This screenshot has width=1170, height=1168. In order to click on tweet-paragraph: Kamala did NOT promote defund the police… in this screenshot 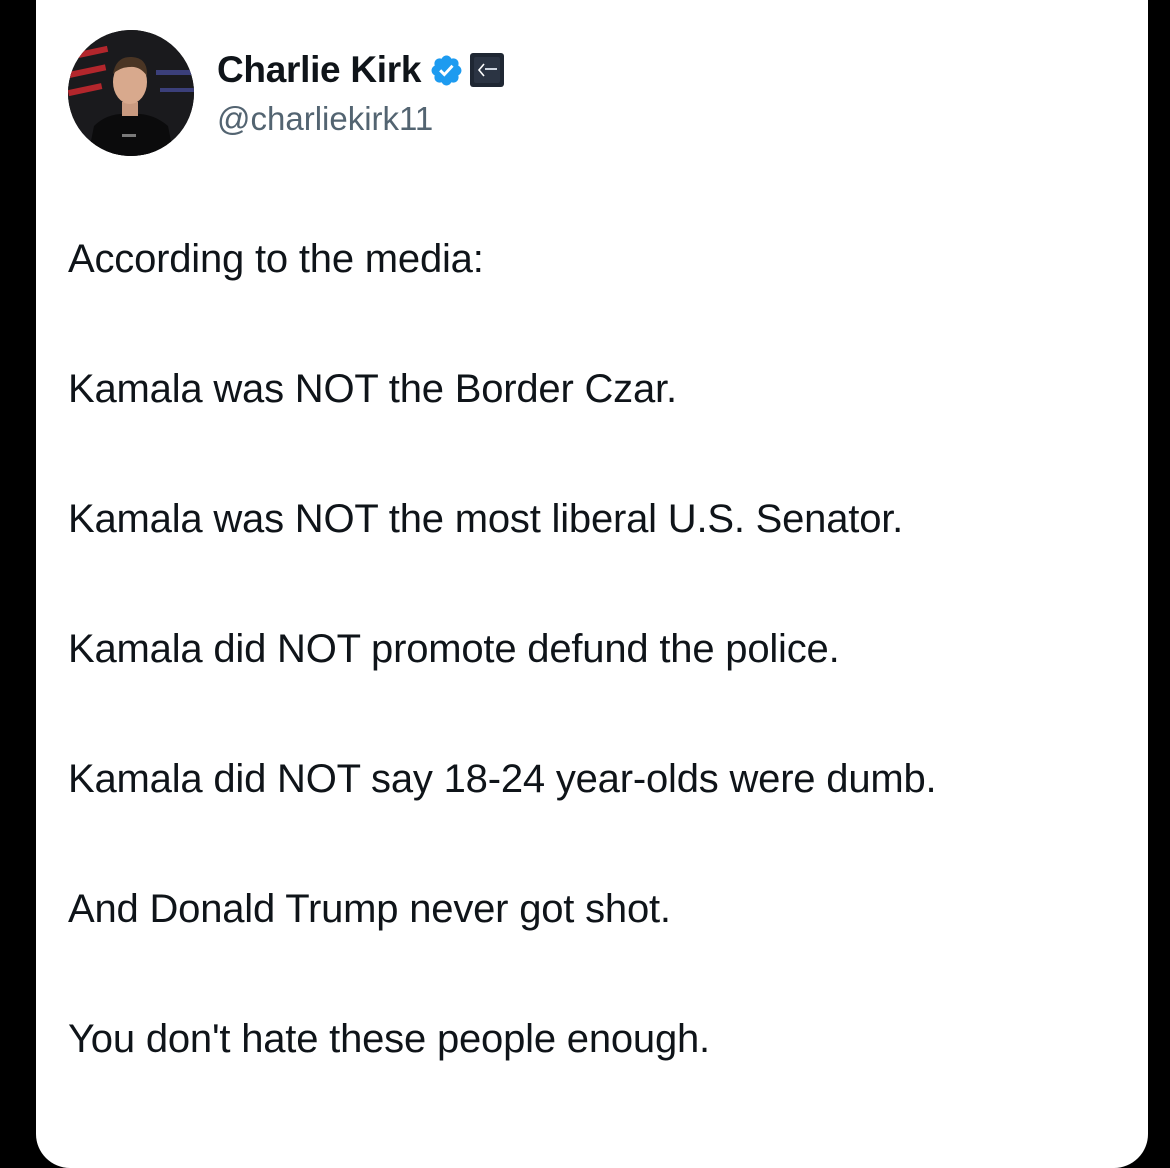, I will do `click(454, 649)`.